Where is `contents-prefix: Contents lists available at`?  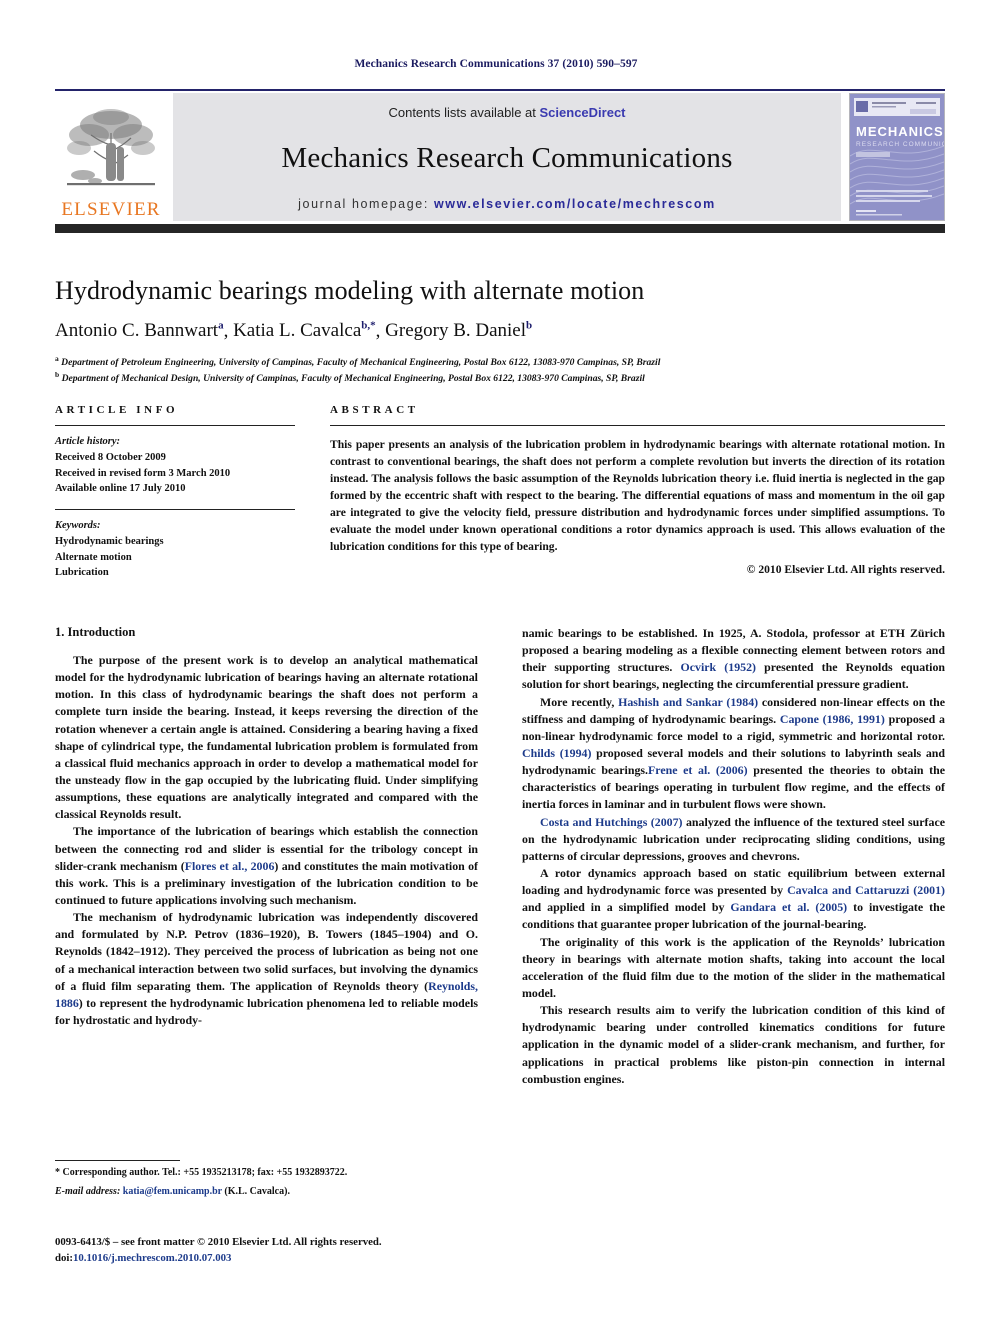 contents-prefix: Contents lists available at is located at coordinates (462, 112).